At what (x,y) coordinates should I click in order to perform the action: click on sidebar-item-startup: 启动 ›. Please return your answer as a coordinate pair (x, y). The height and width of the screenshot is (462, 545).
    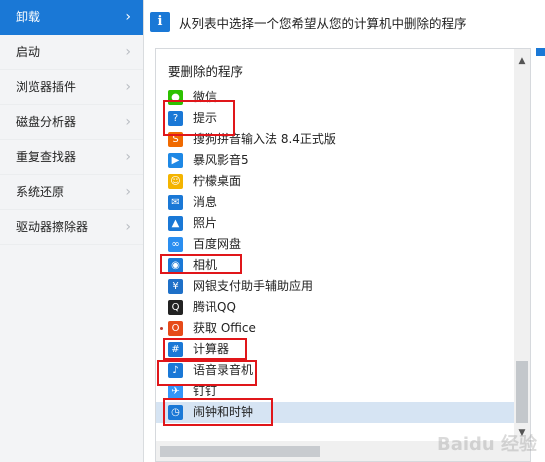
    Looking at the image, I should click on (71, 52).